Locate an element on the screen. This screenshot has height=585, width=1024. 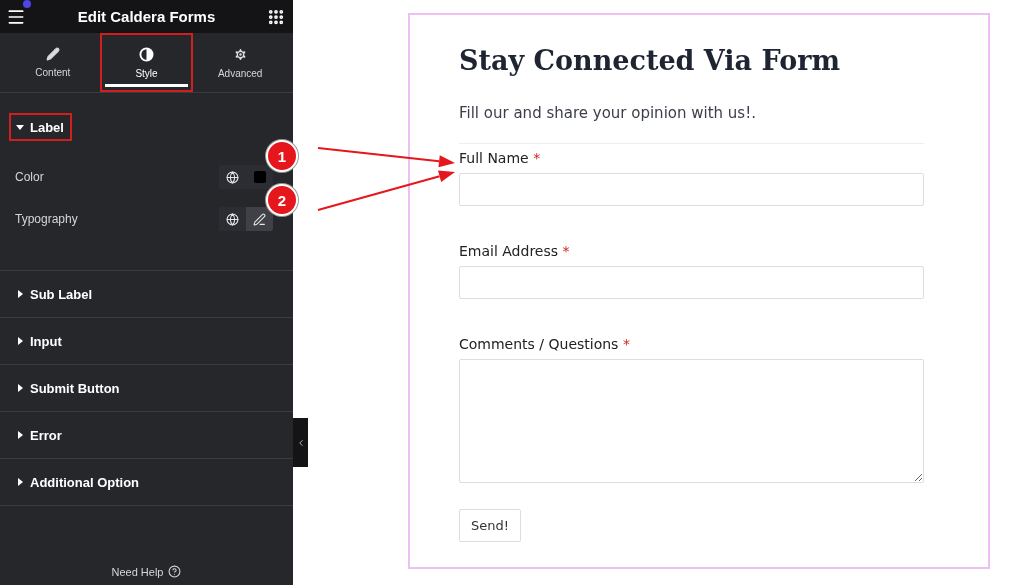
section-header: Label is located at coordinates (40, 127).